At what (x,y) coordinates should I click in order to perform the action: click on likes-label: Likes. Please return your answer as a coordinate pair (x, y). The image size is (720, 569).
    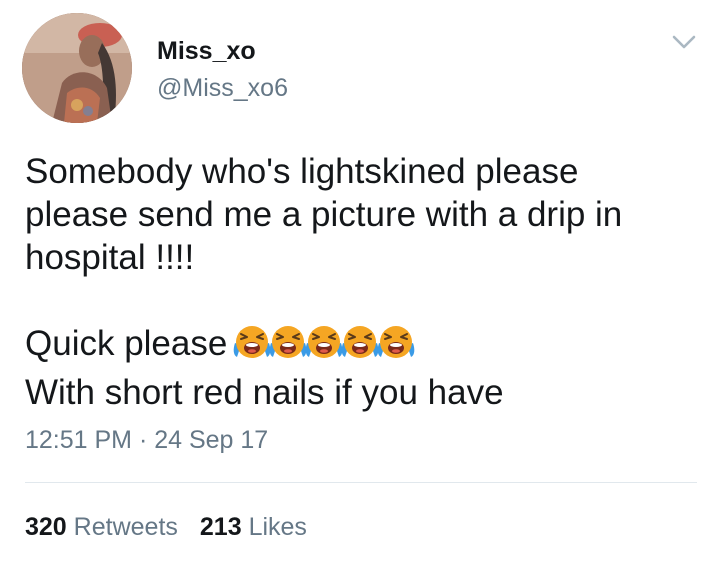
    Looking at the image, I should click on (277, 527).